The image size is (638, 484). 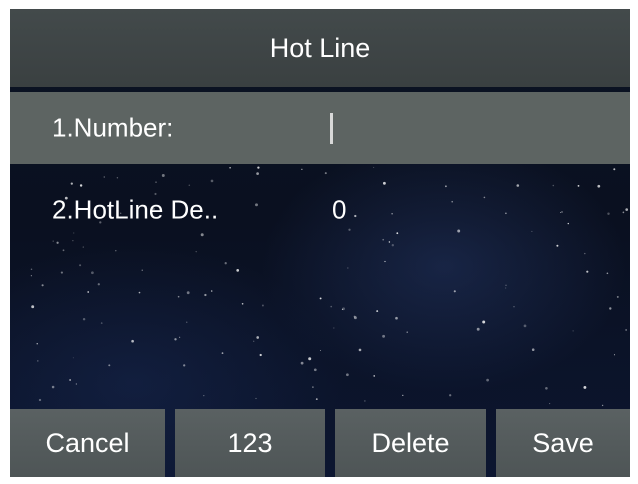 What do you see at coordinates (320, 128) in the screenshot?
I see `field-row-number: 1.Number:` at bounding box center [320, 128].